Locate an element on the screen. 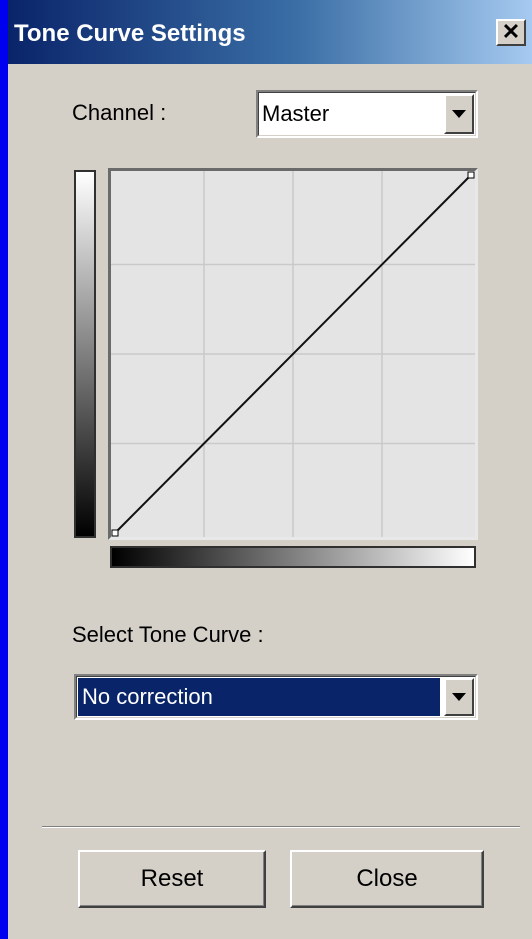  close-button: Close is located at coordinates (387, 879).